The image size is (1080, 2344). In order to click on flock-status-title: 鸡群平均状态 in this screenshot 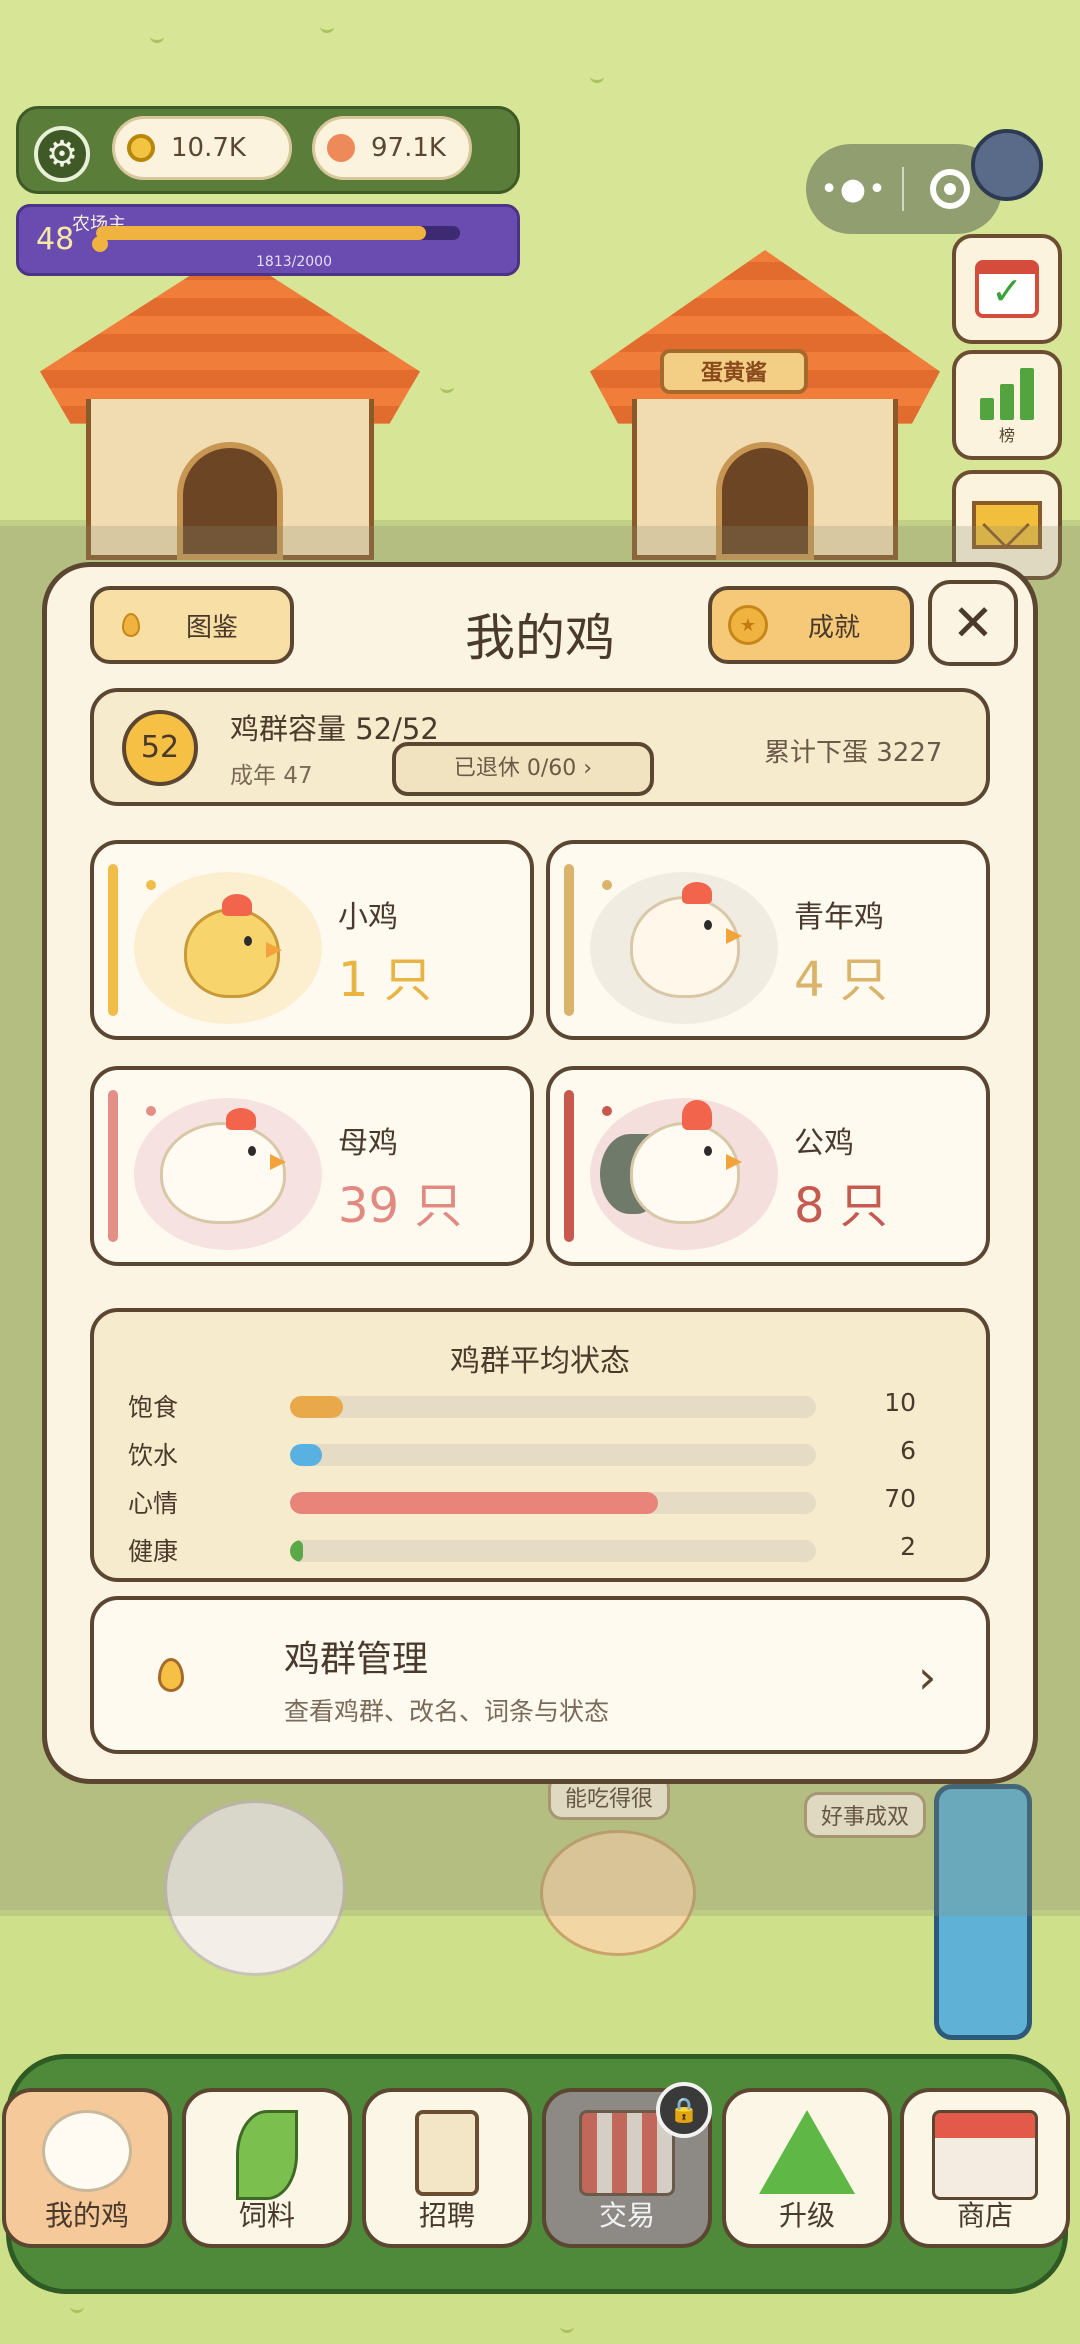, I will do `click(540, 1361)`.